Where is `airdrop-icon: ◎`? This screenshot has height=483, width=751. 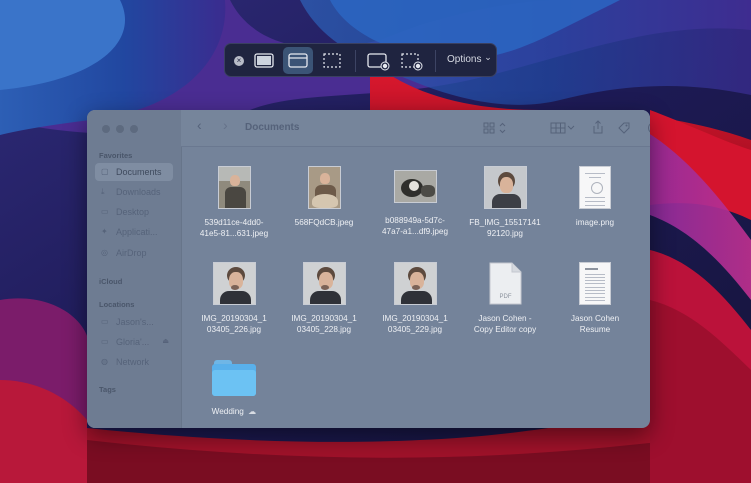
airdrop-icon: ◎ is located at coordinates (104, 252).